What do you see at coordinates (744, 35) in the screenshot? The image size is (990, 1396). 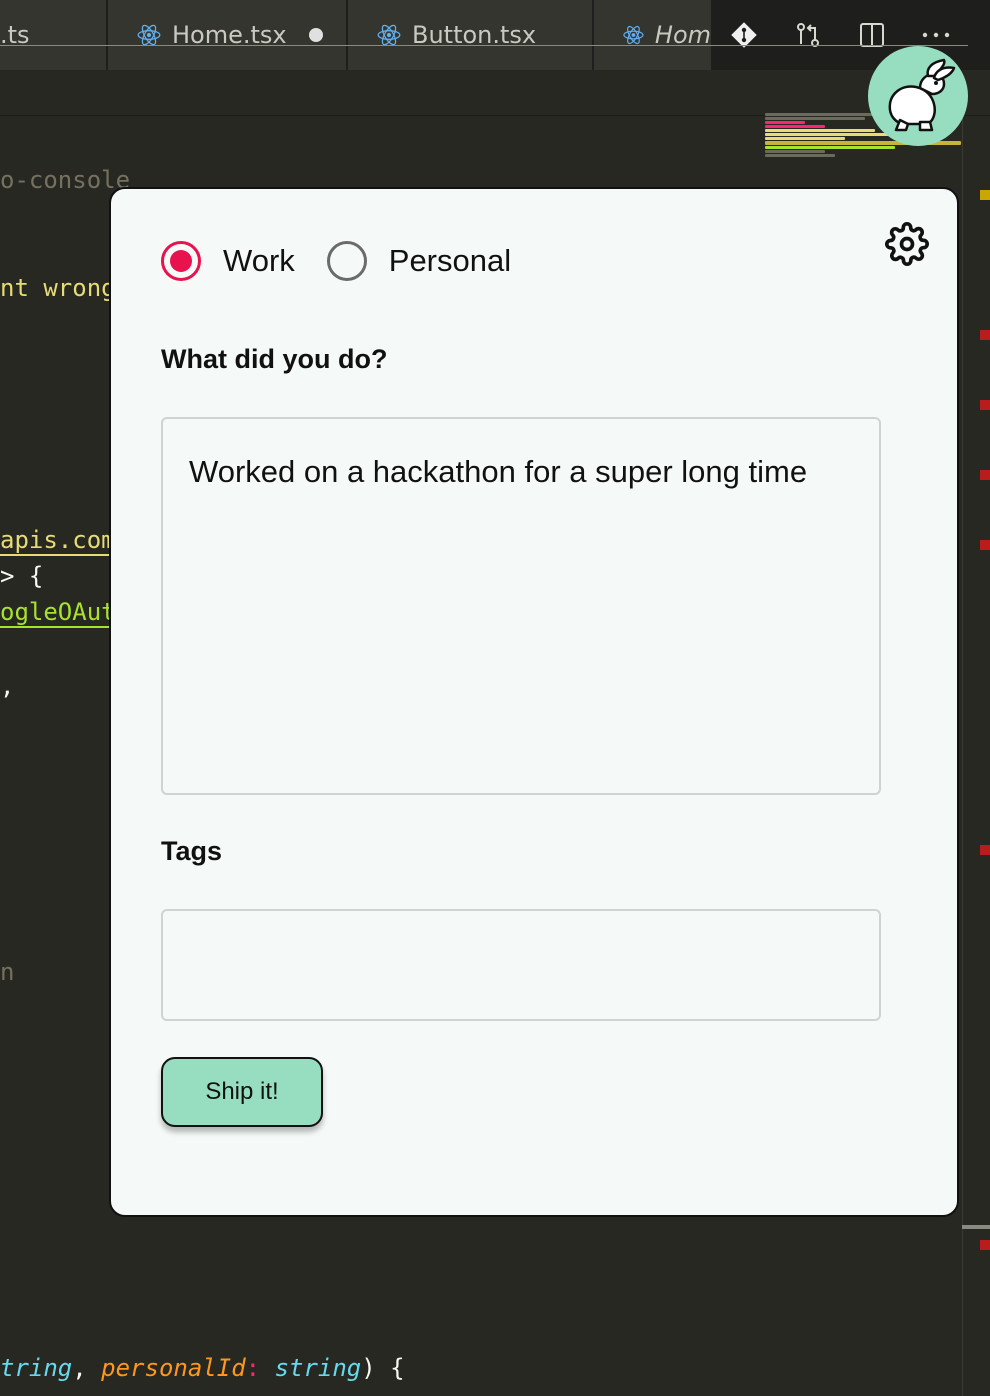 I see `git-icon` at bounding box center [744, 35].